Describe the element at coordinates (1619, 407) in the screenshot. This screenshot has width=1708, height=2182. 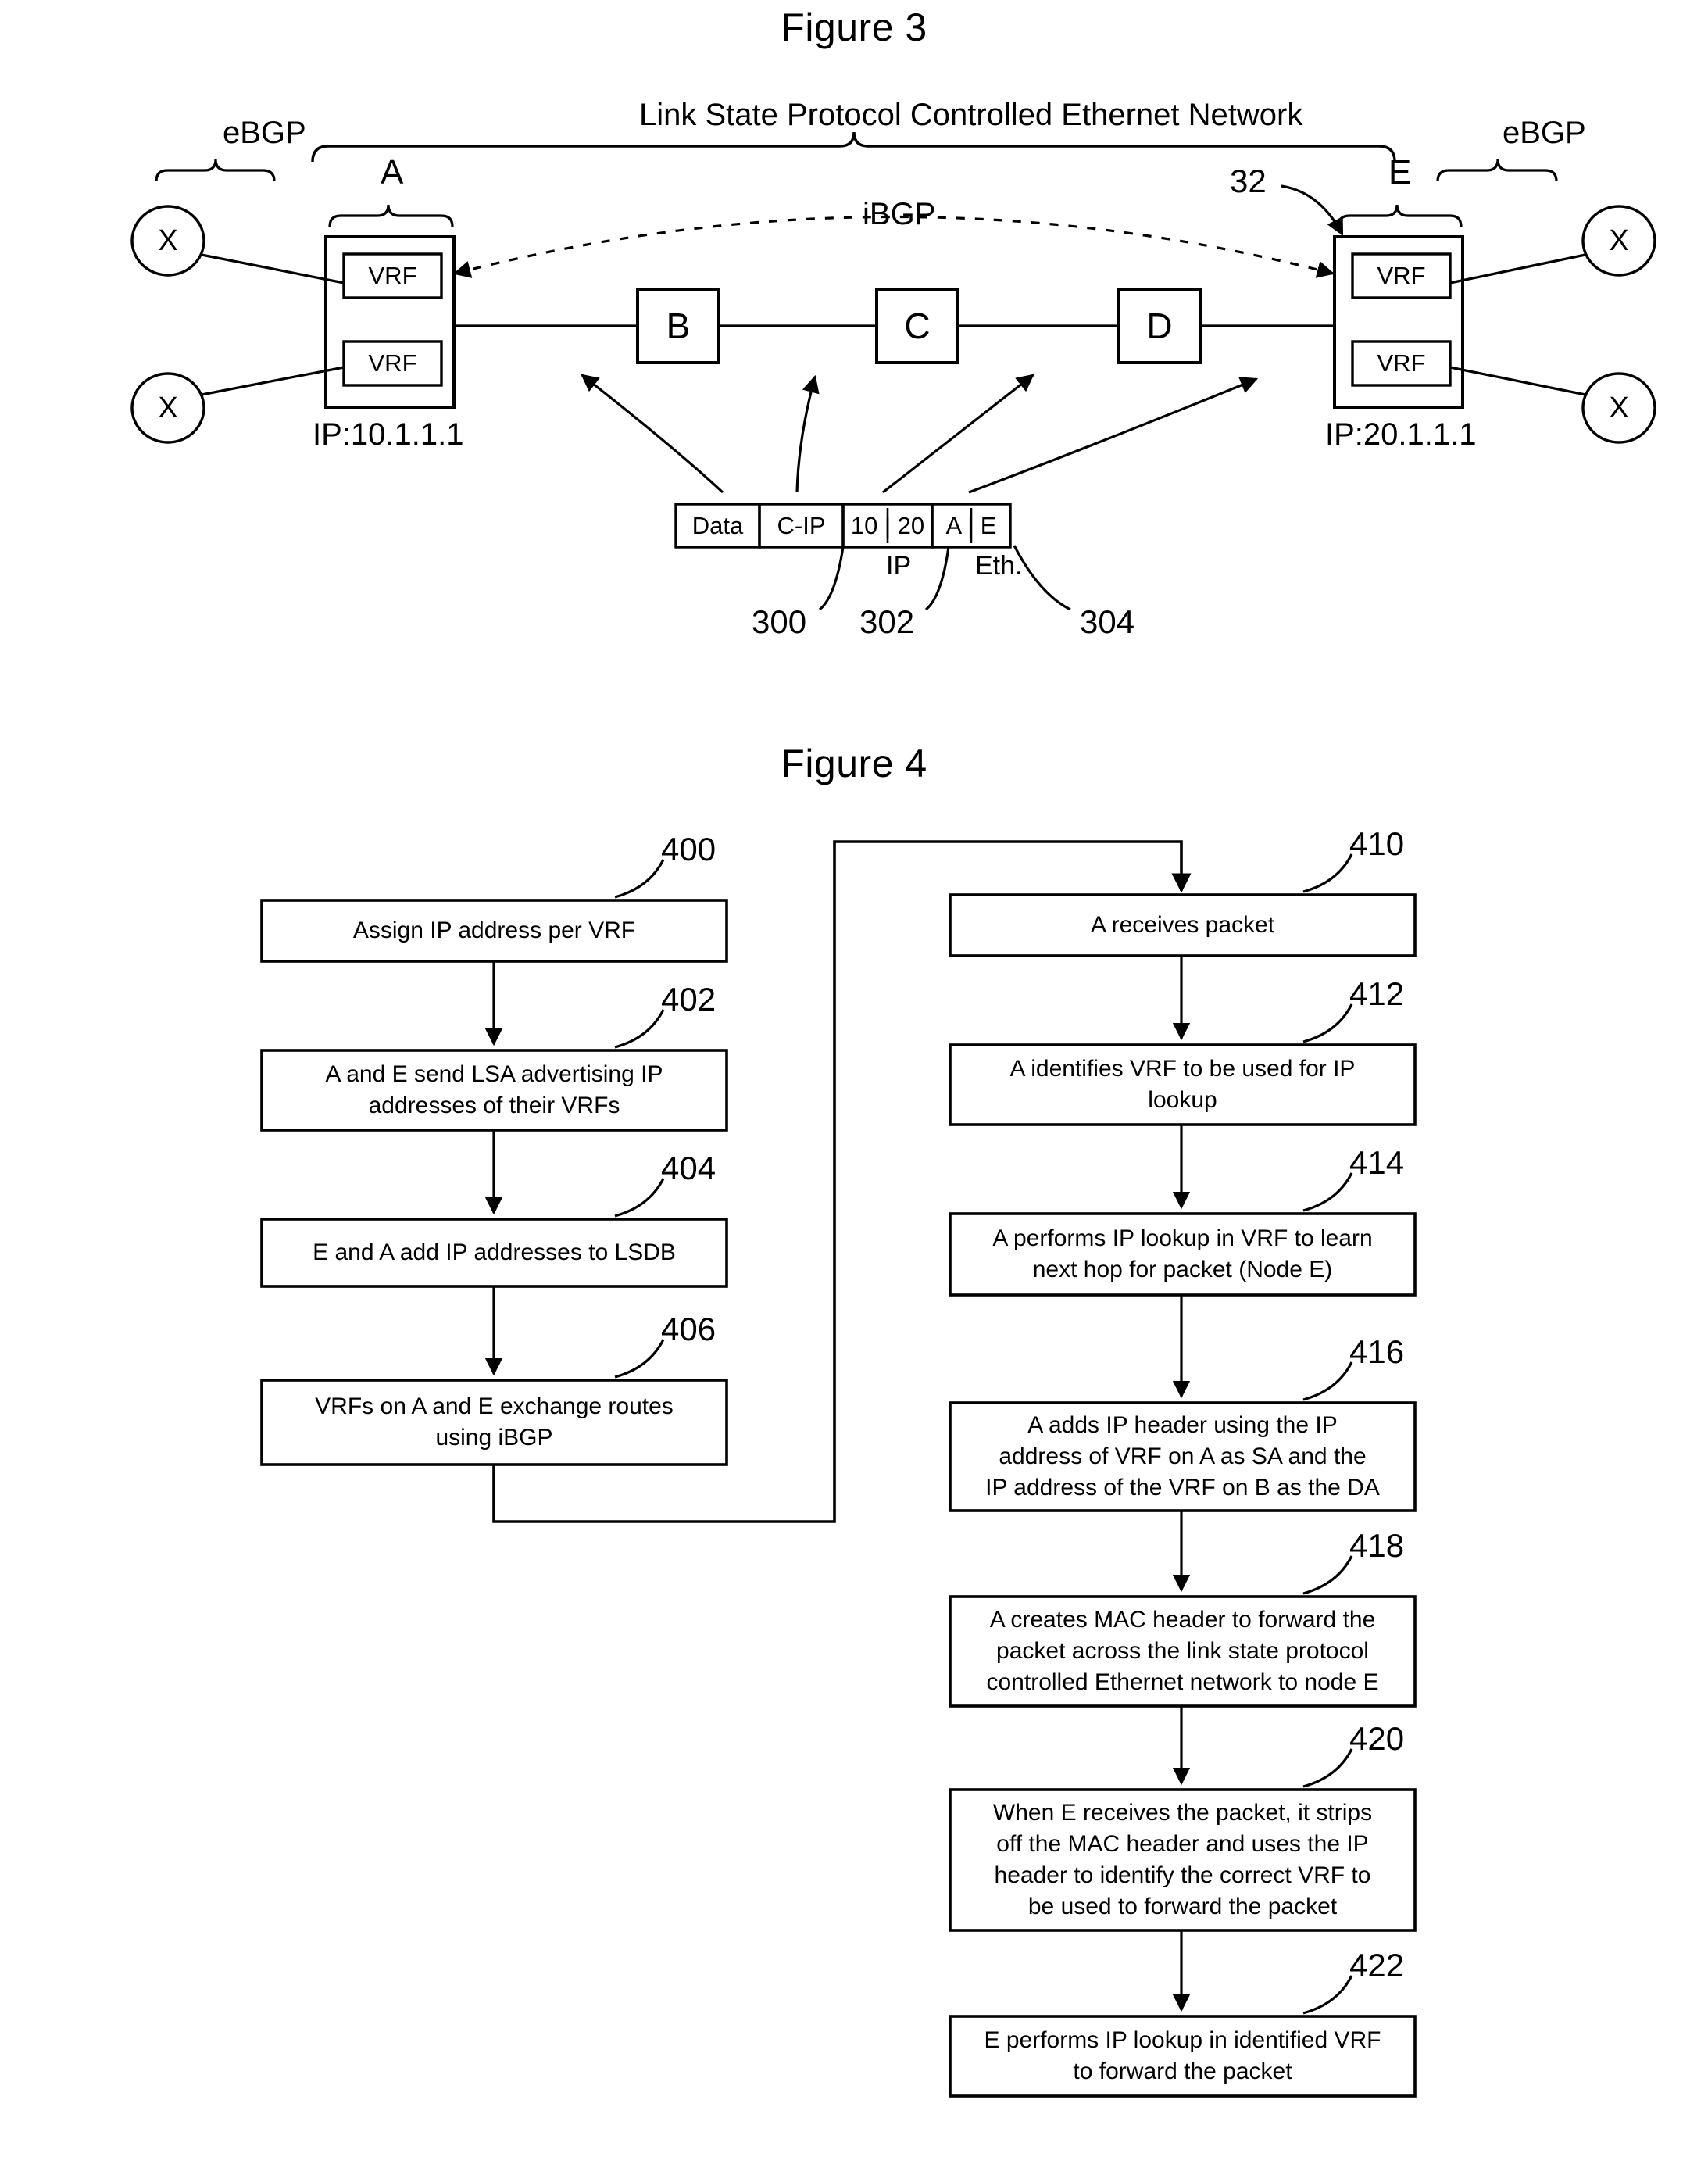
I see `customer-x-bottom-right: X` at that location.